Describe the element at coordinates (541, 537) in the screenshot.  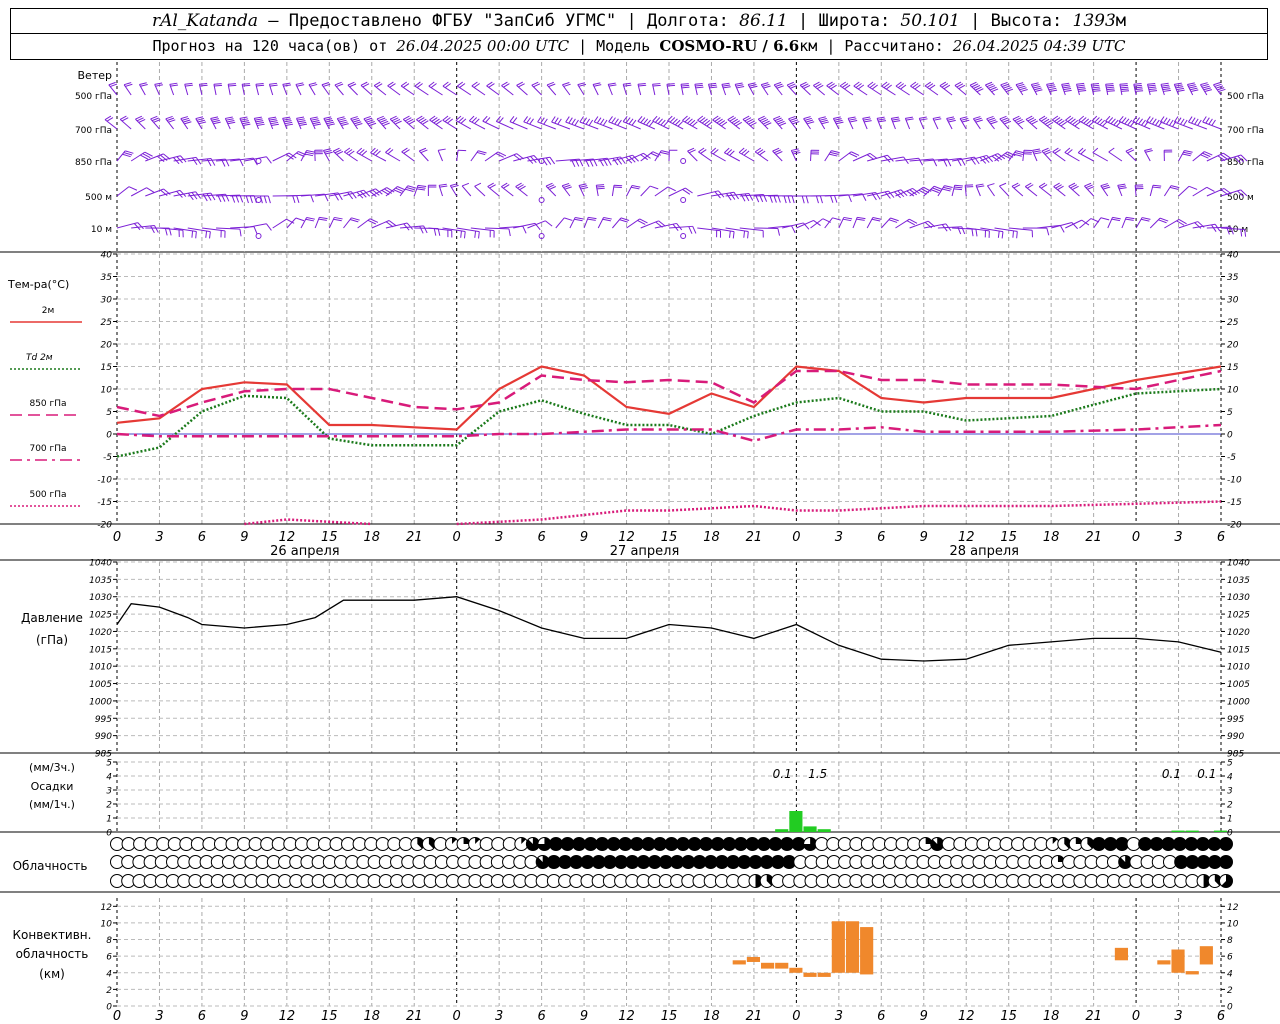
I see `x-tick-label: 6` at that location.